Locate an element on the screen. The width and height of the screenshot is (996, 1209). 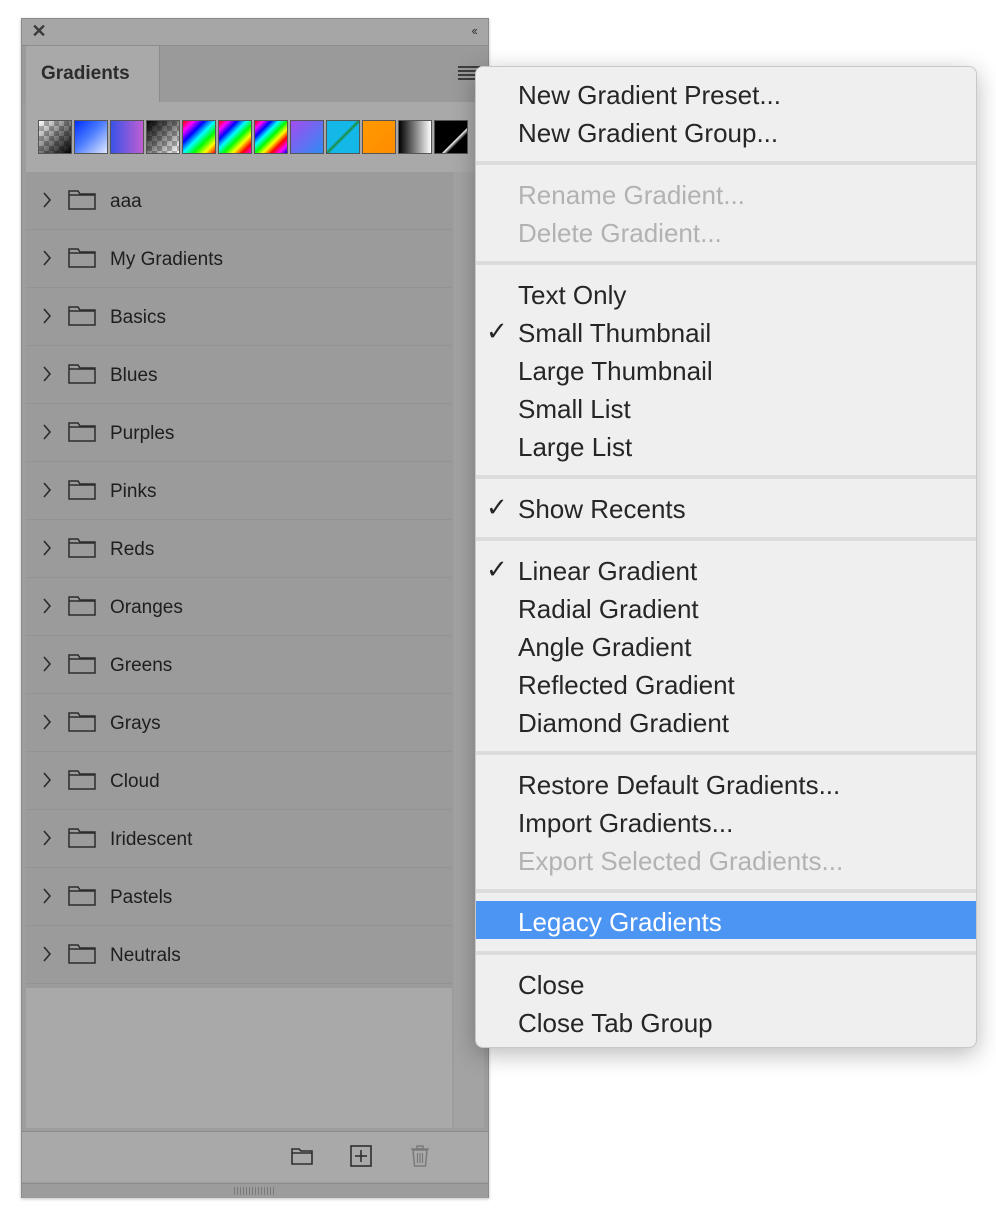
swatch-transparent-to-black is located at coordinates (55, 137).